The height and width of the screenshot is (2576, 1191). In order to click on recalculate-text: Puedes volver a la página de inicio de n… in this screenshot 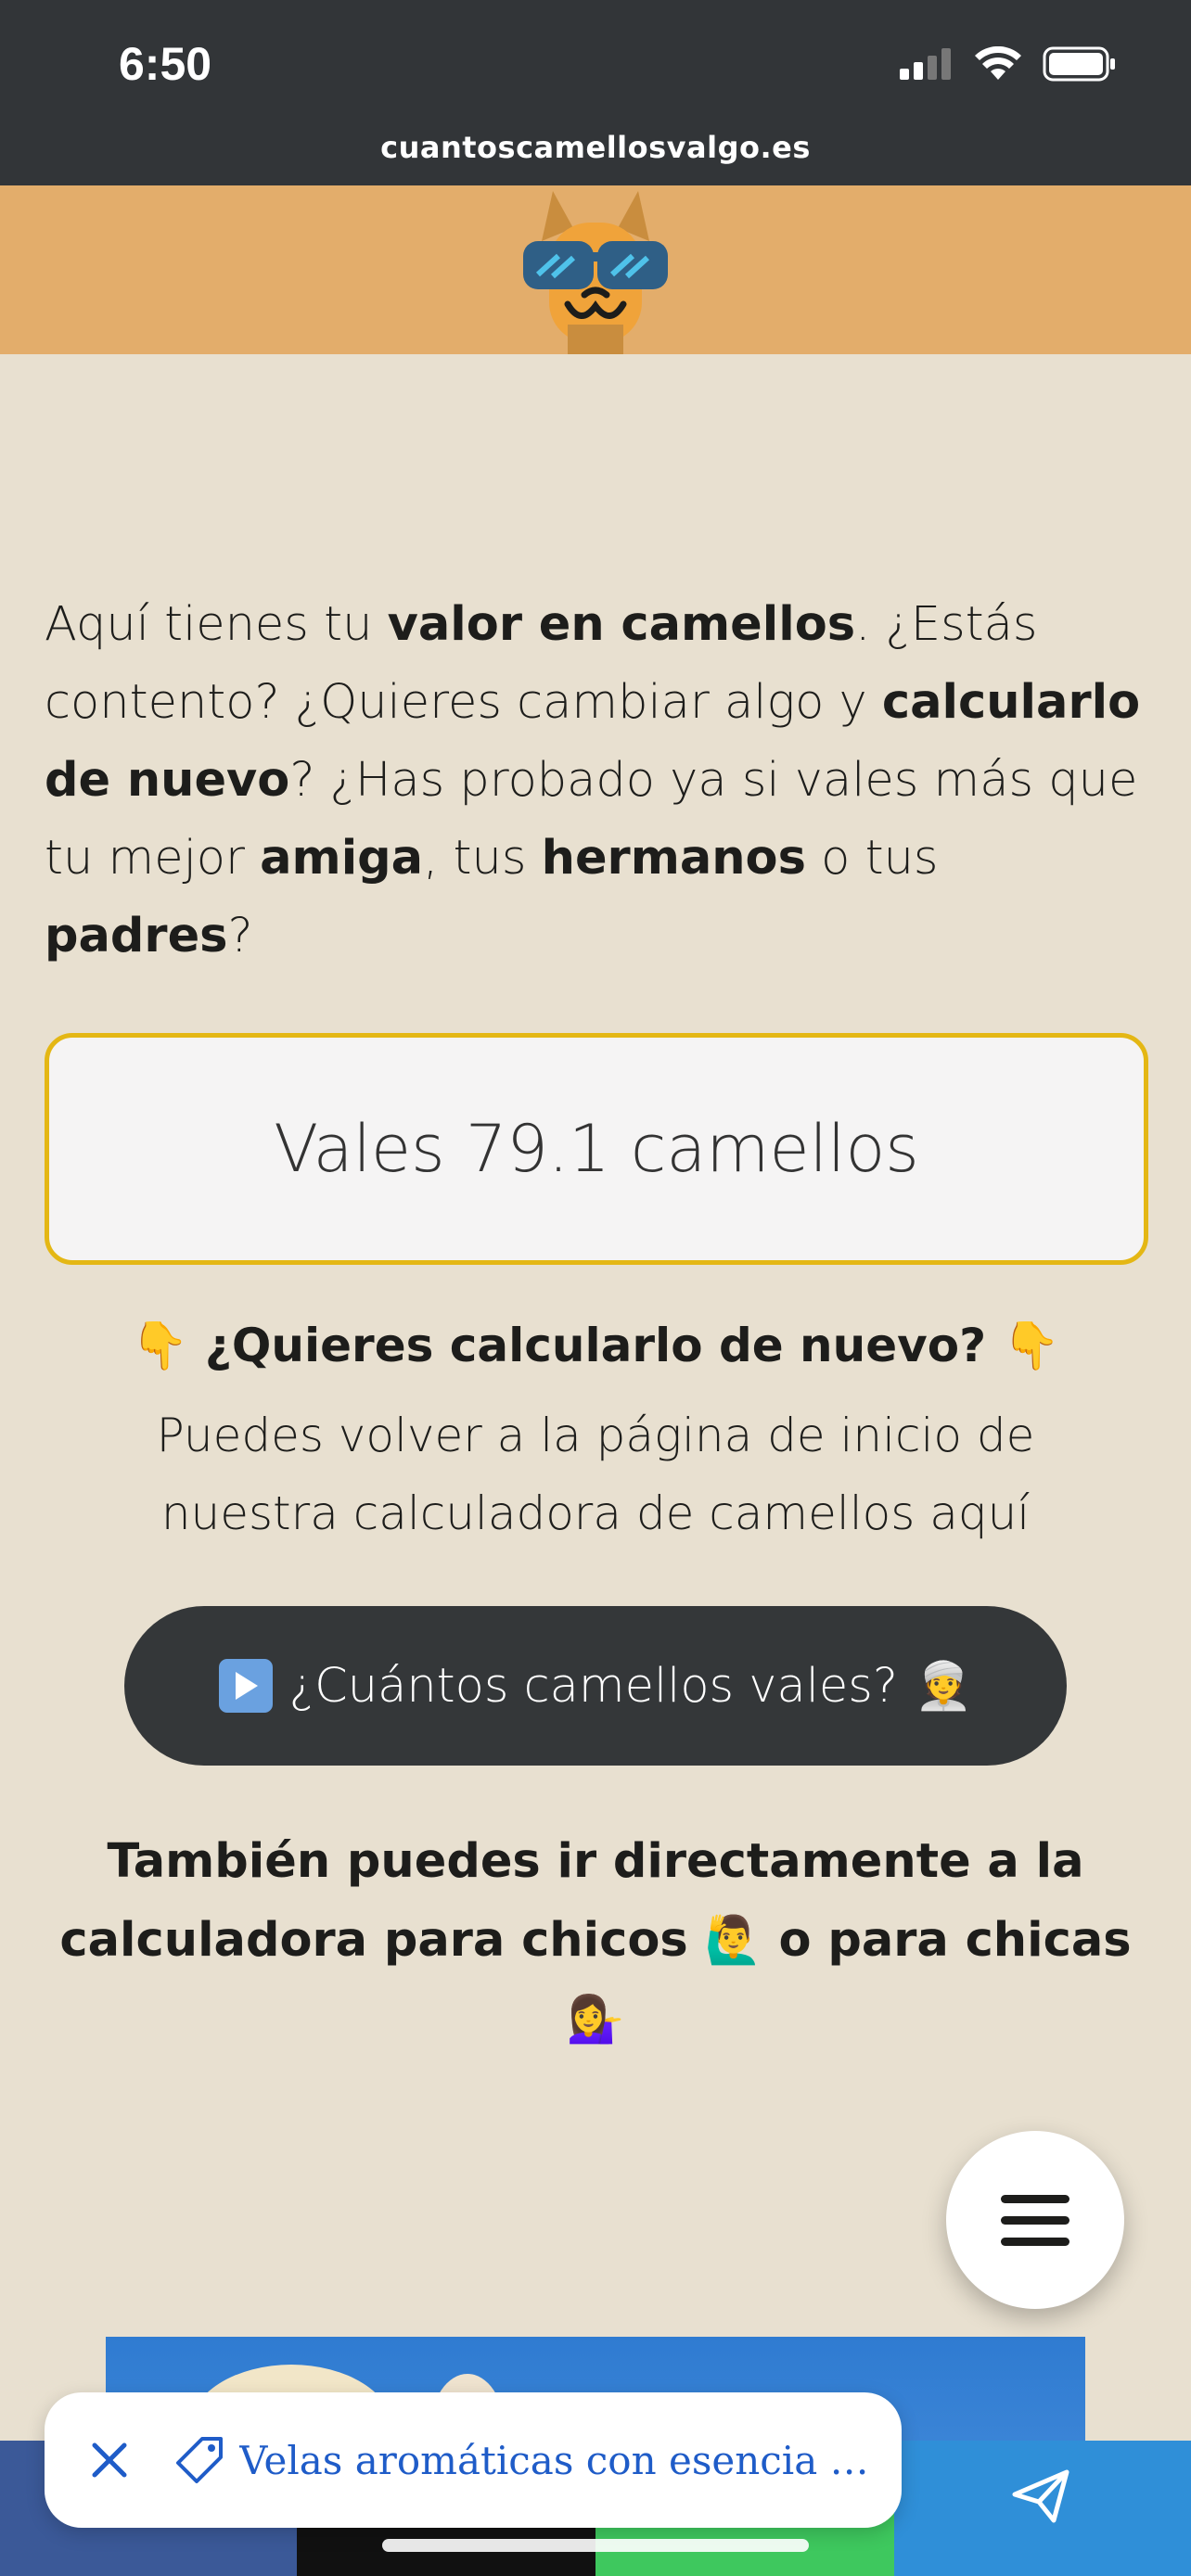, I will do `click(595, 1474)`.